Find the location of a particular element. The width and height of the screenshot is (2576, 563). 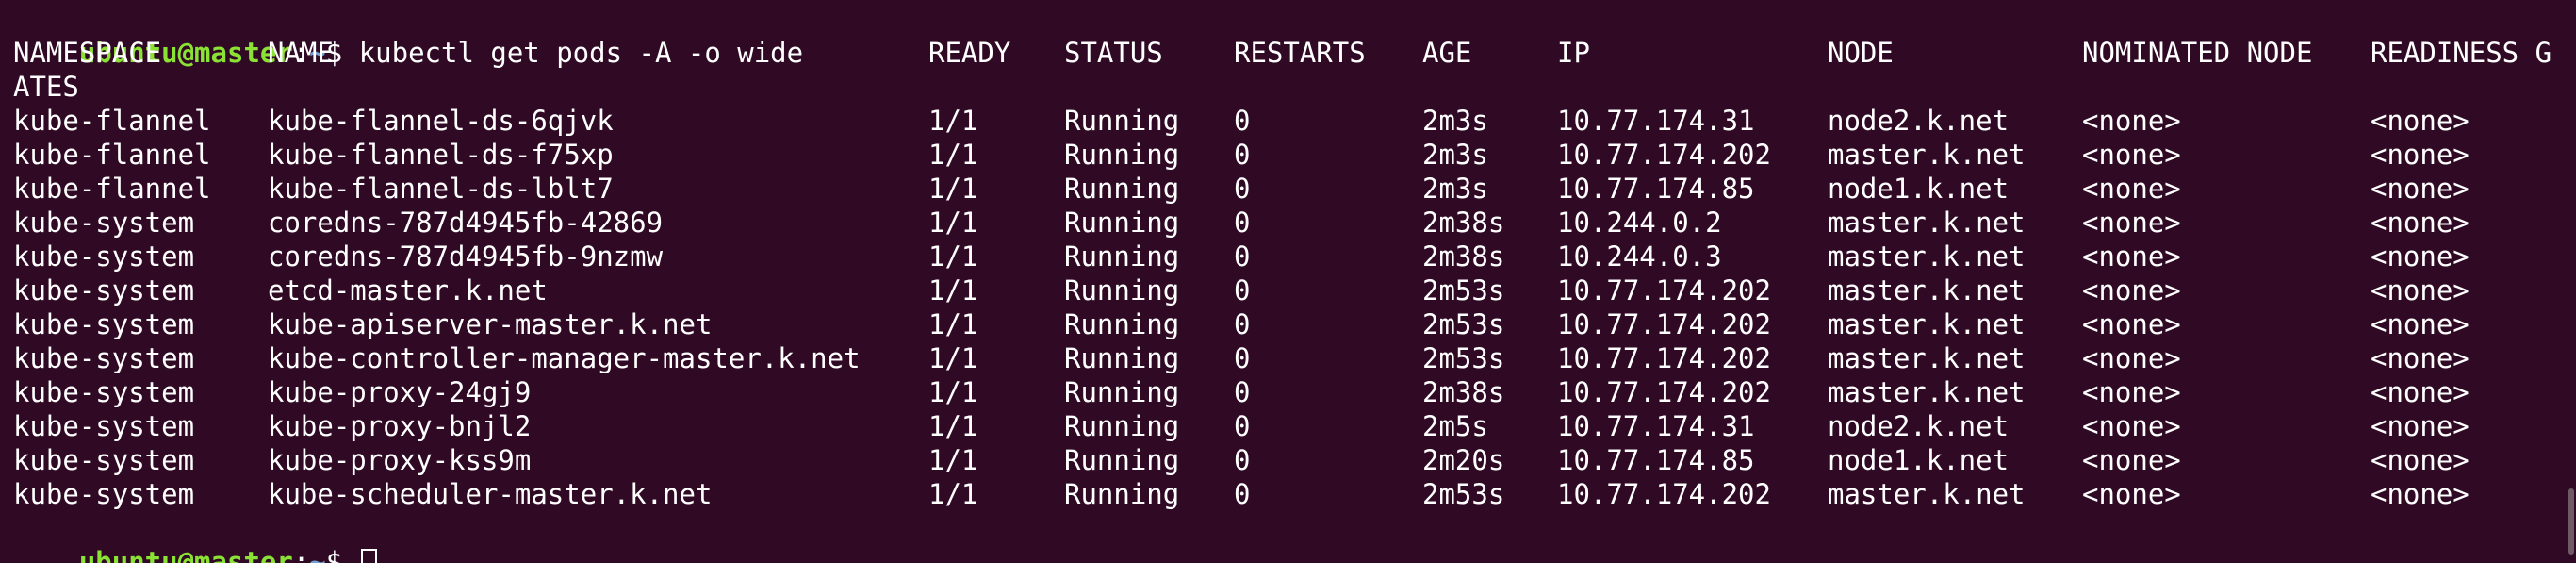

cell-age: 2m5s is located at coordinates (1455, 426).